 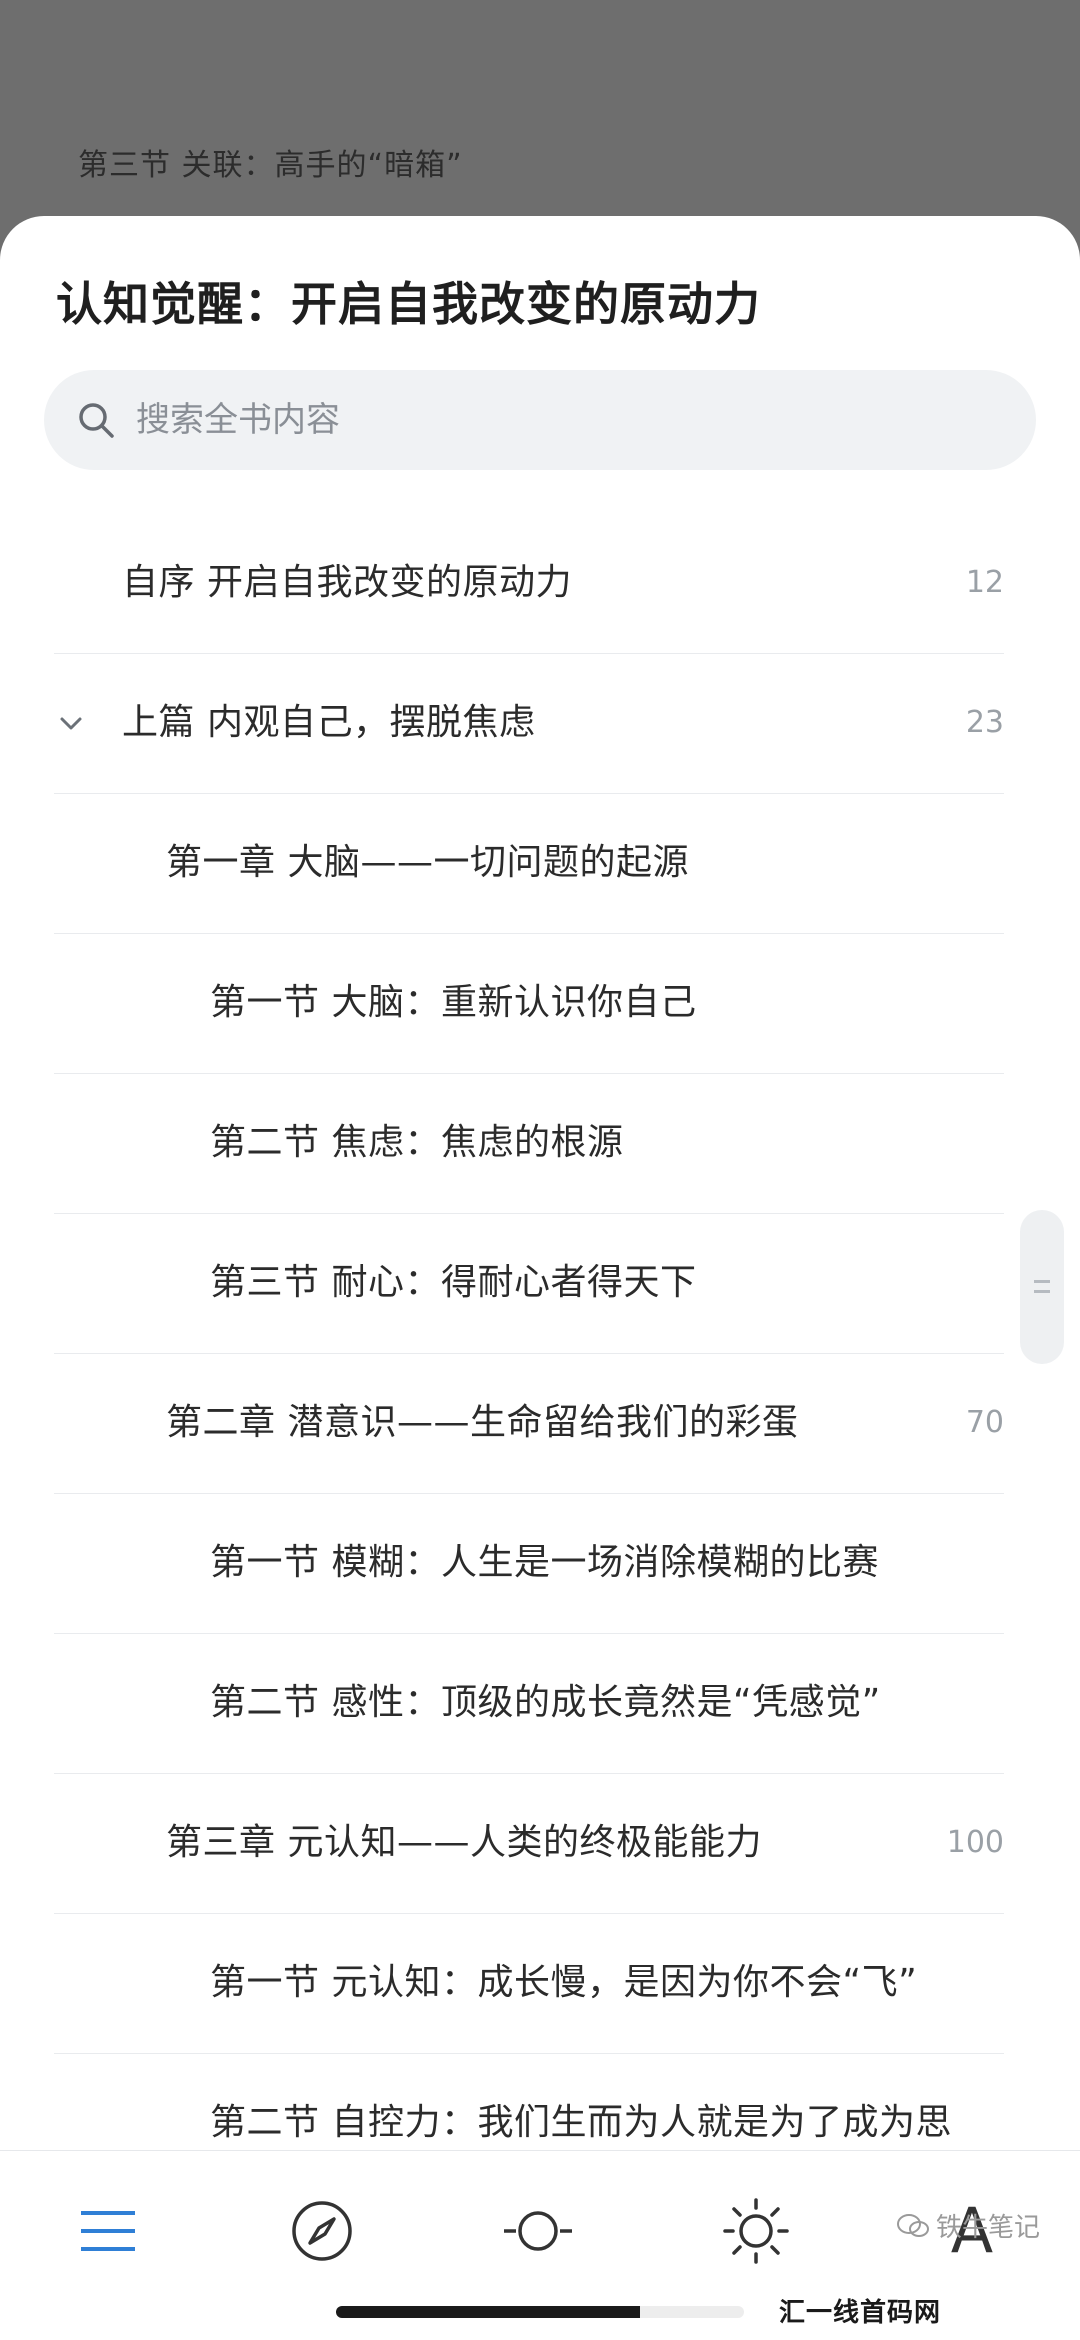 I want to click on toc-item-label: 第一节 模糊：人生是一场消除模糊的比赛, so click(x=544, y=1562).